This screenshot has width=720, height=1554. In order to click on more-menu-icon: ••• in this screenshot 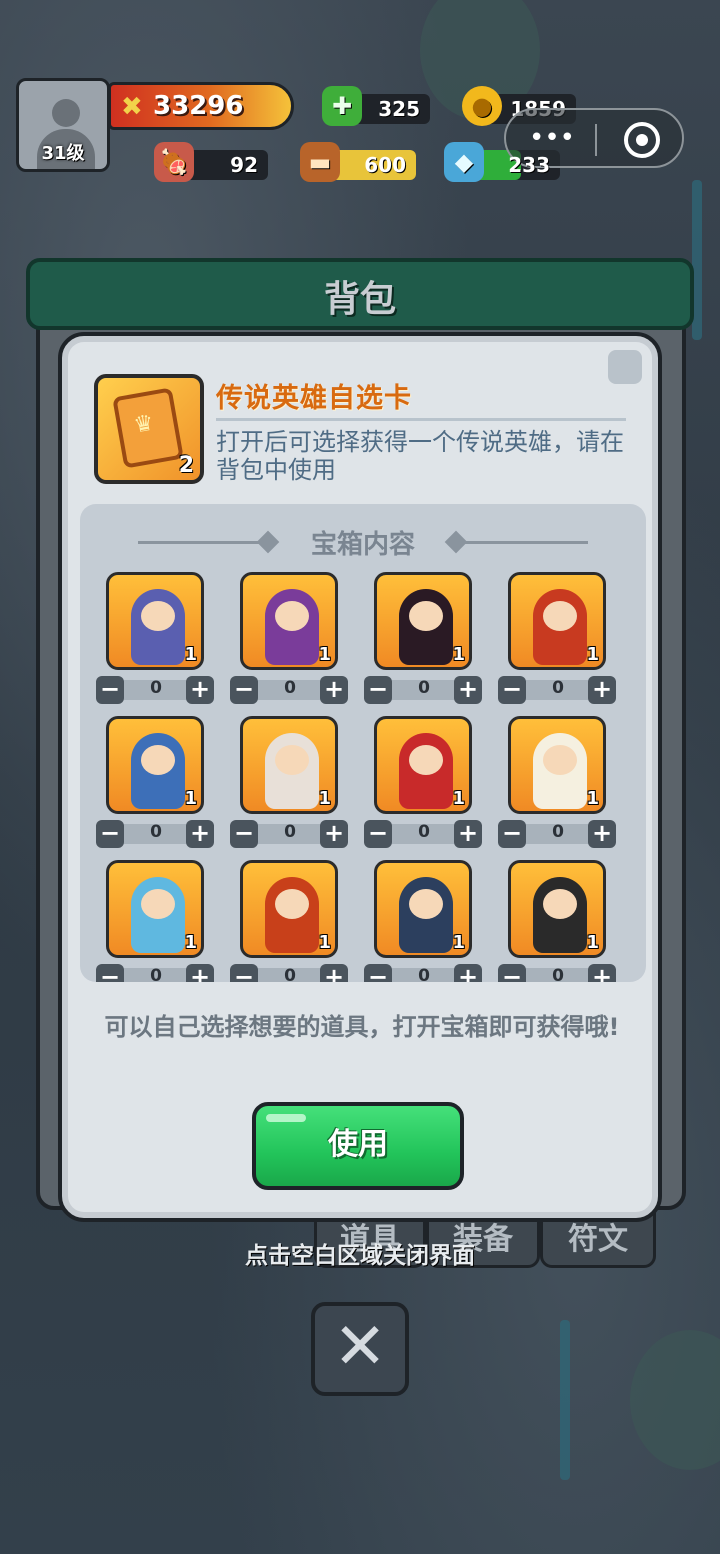, I will do `click(552, 138)`.